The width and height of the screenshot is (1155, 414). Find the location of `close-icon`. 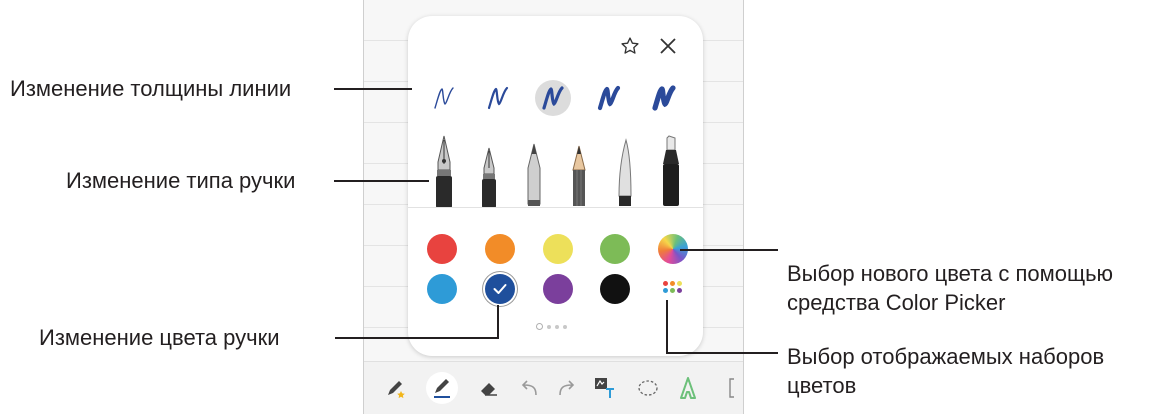

close-icon is located at coordinates (668, 46).